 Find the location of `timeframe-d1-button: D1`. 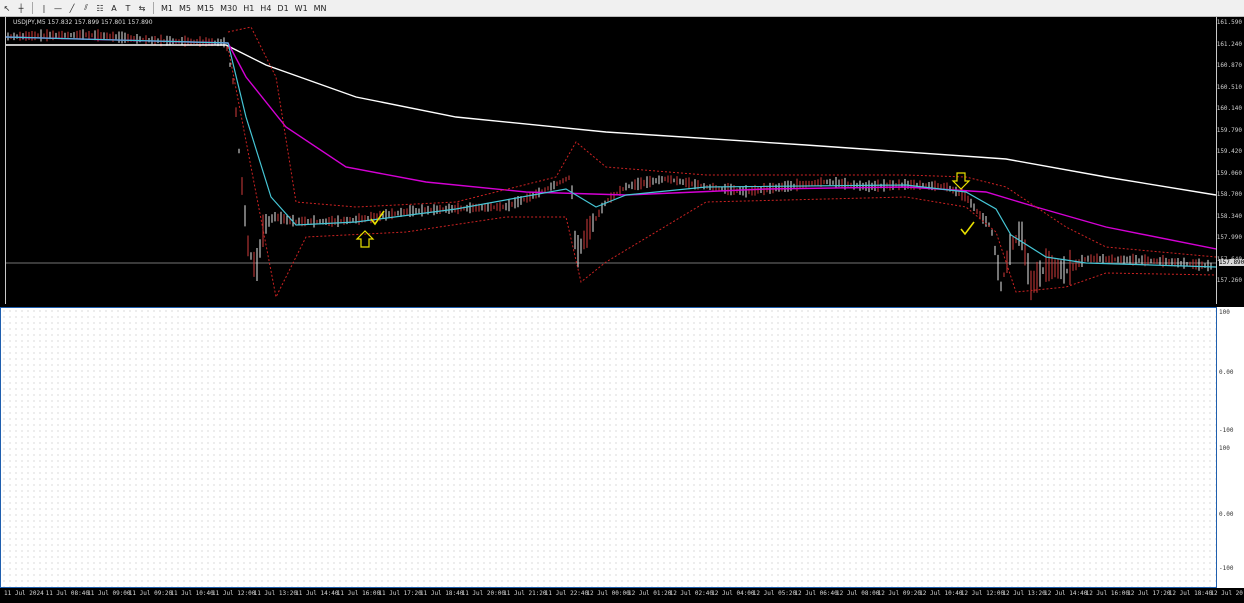

timeframe-d1-button: D1 is located at coordinates (282, 8).